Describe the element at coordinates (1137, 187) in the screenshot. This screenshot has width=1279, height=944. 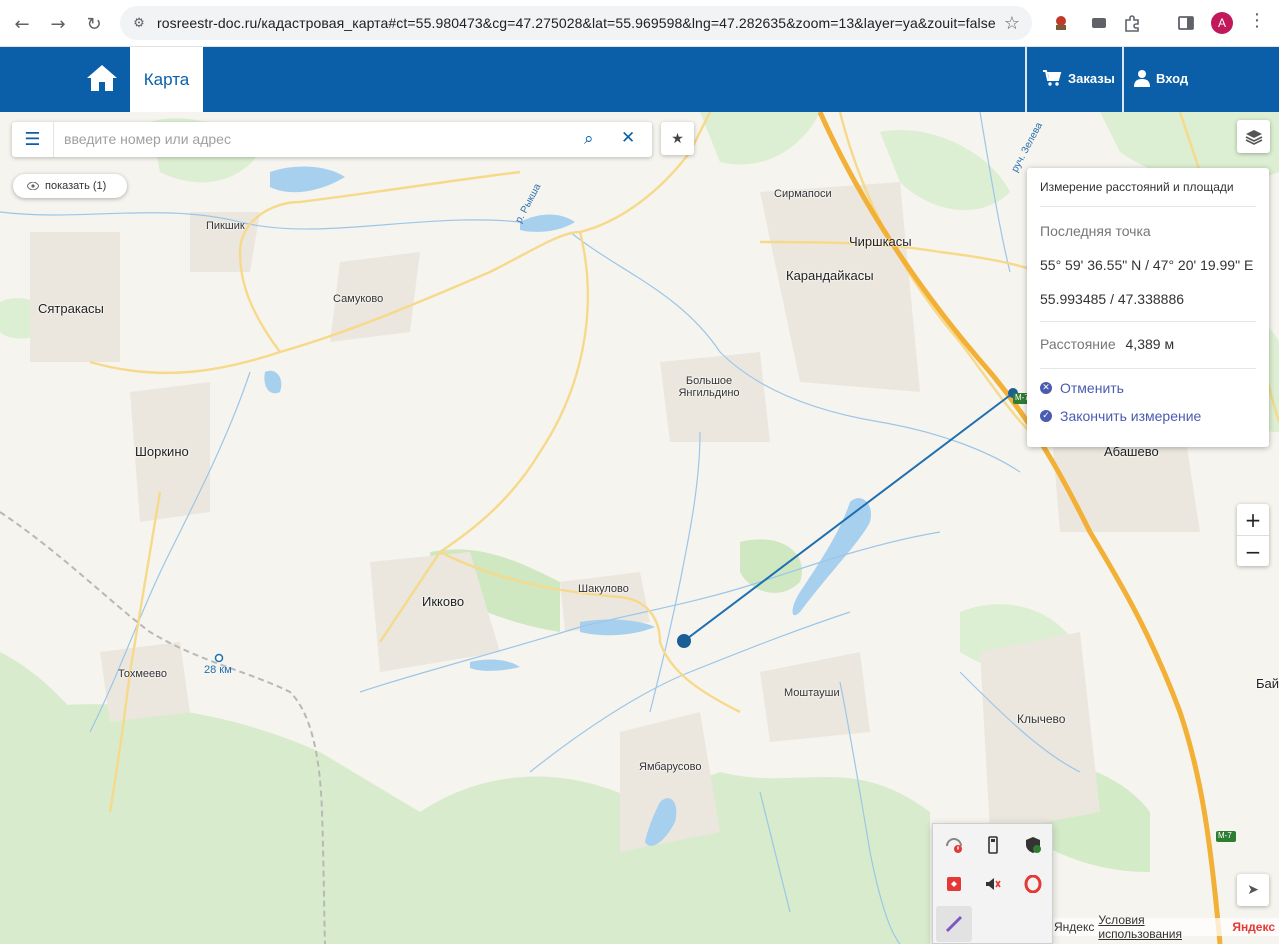
I see `measure-title: Измерение расстояний и площади` at that location.